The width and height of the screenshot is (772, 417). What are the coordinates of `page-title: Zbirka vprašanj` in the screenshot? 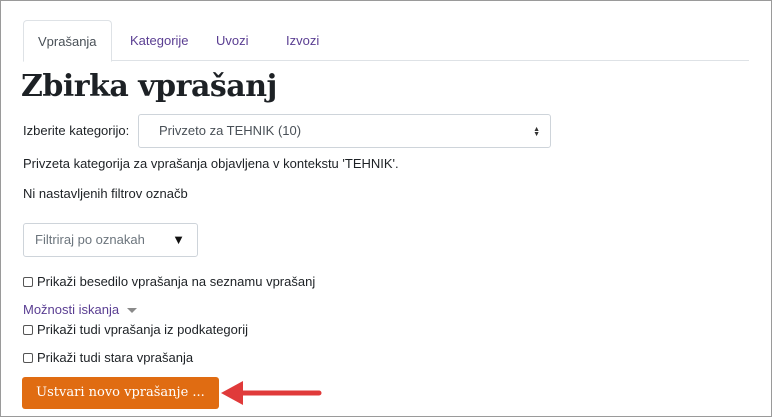 It's located at (149, 86).